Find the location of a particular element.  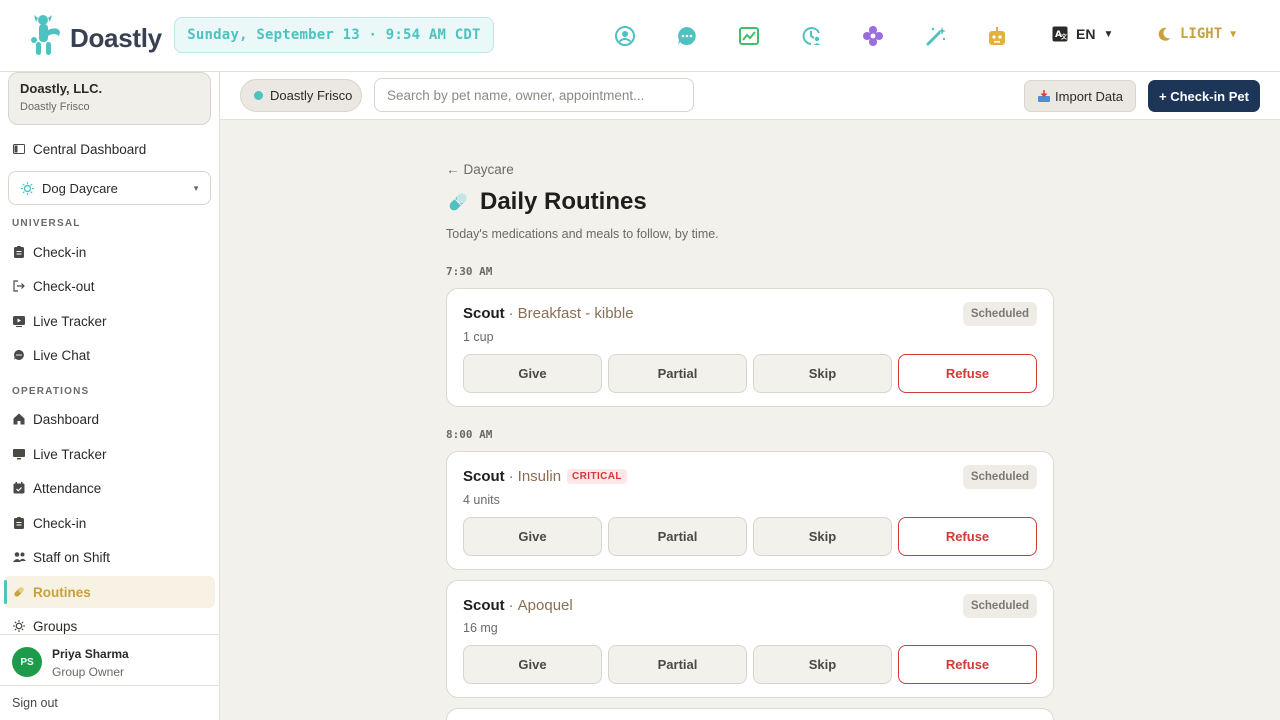

sidebar-item-routines: Routines is located at coordinates (51, 592).